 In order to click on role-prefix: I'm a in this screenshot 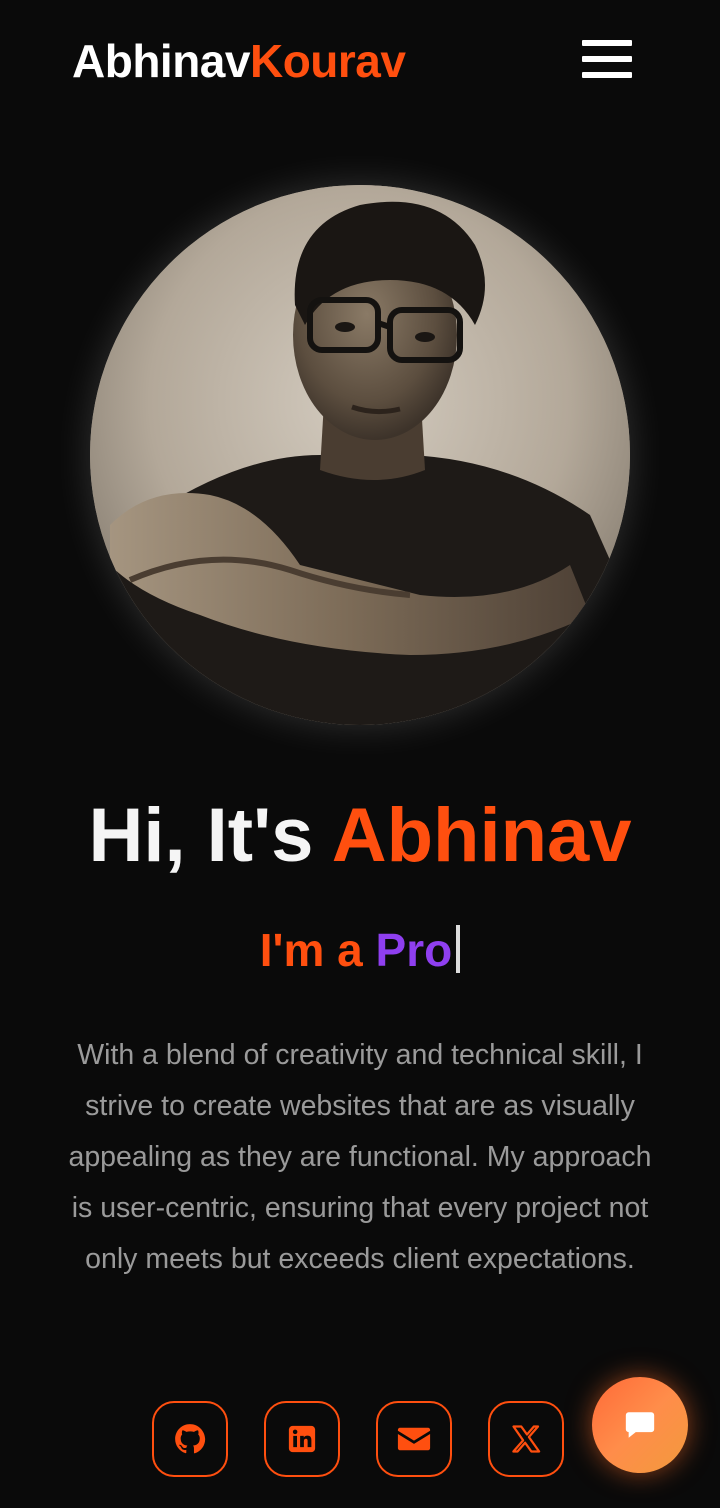, I will do `click(311, 950)`.